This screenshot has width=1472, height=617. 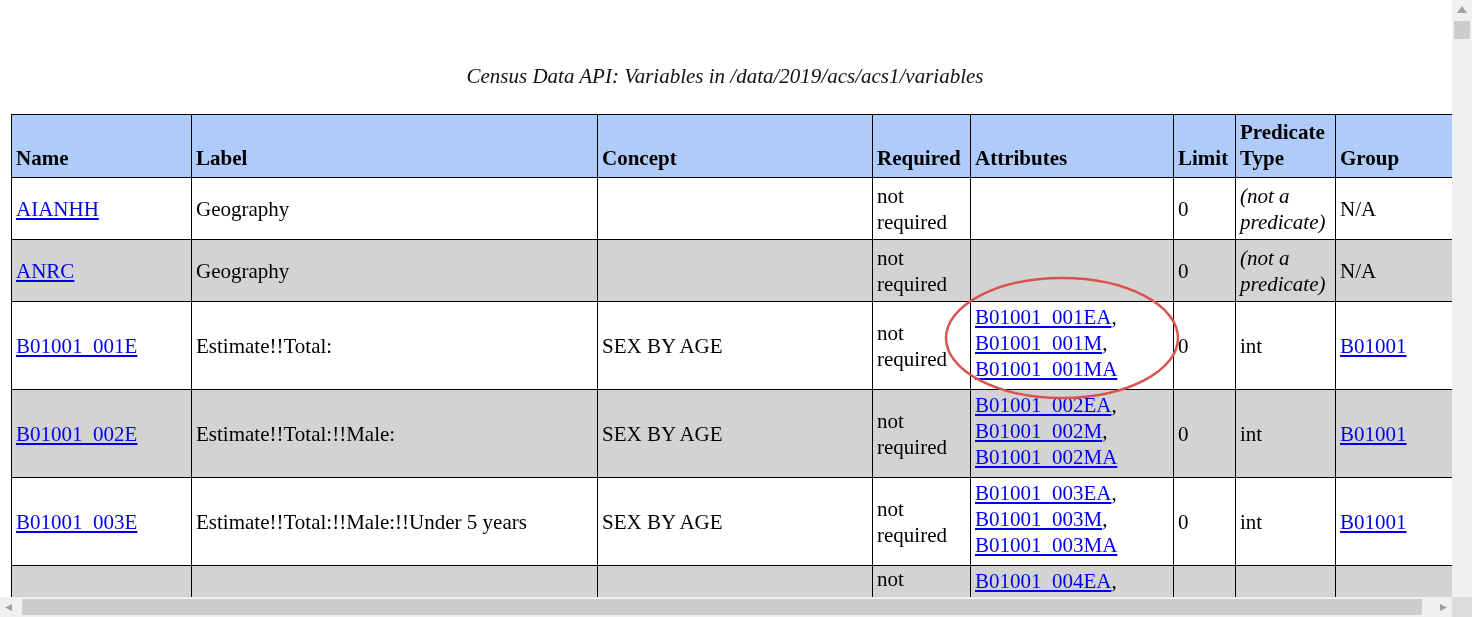 I want to click on attribute-link: B01001_004EA, so click(x=1043, y=581).